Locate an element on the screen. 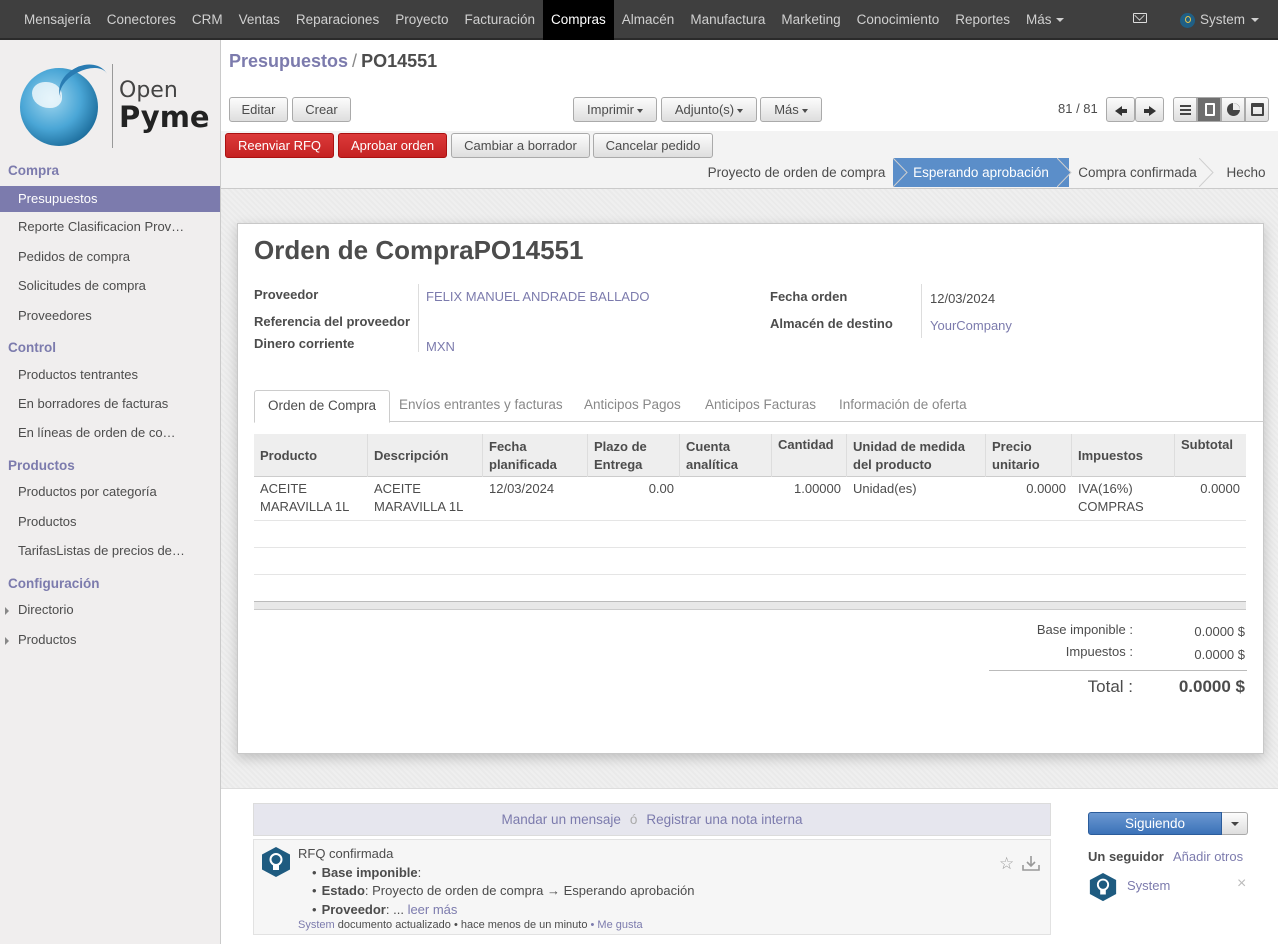 The height and width of the screenshot is (944, 1278). menu-mensajeria: Mensajería is located at coordinates (57, 20).